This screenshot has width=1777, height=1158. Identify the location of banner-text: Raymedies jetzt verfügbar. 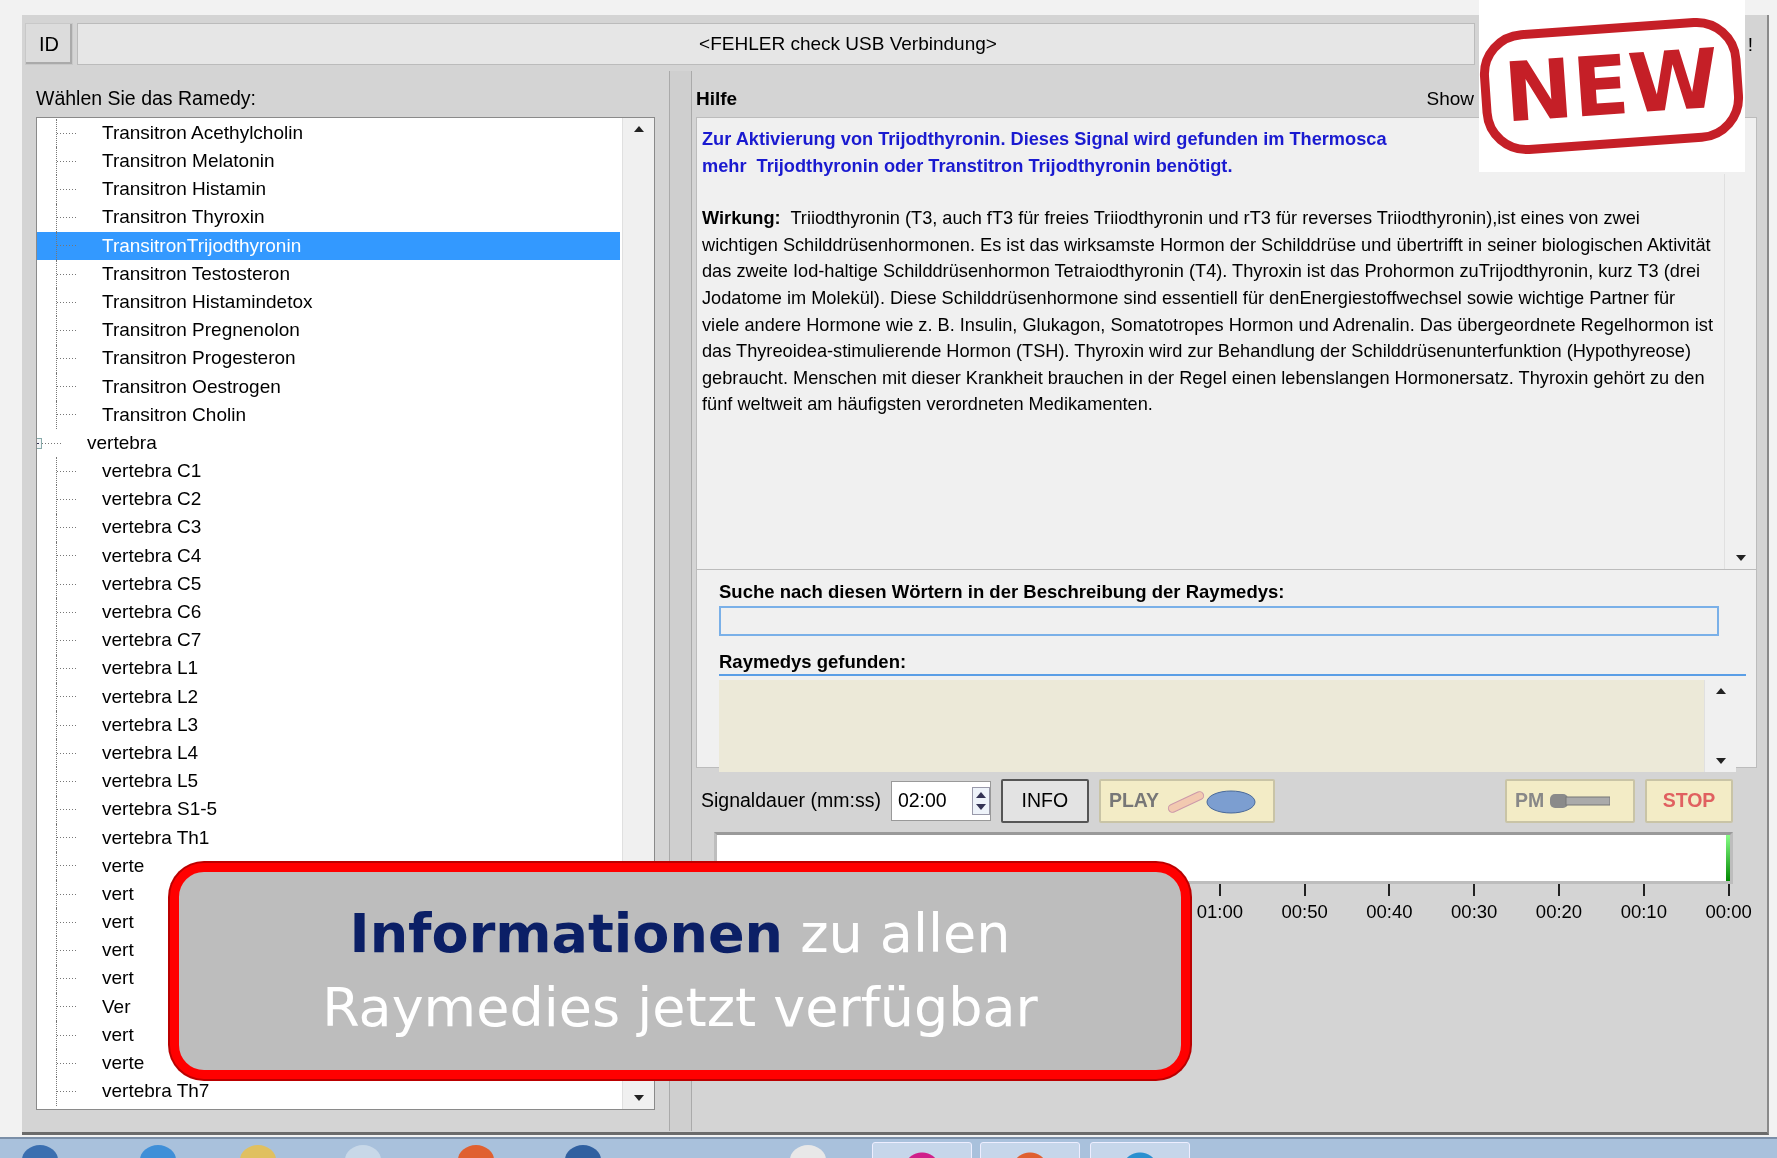
(680, 1008).